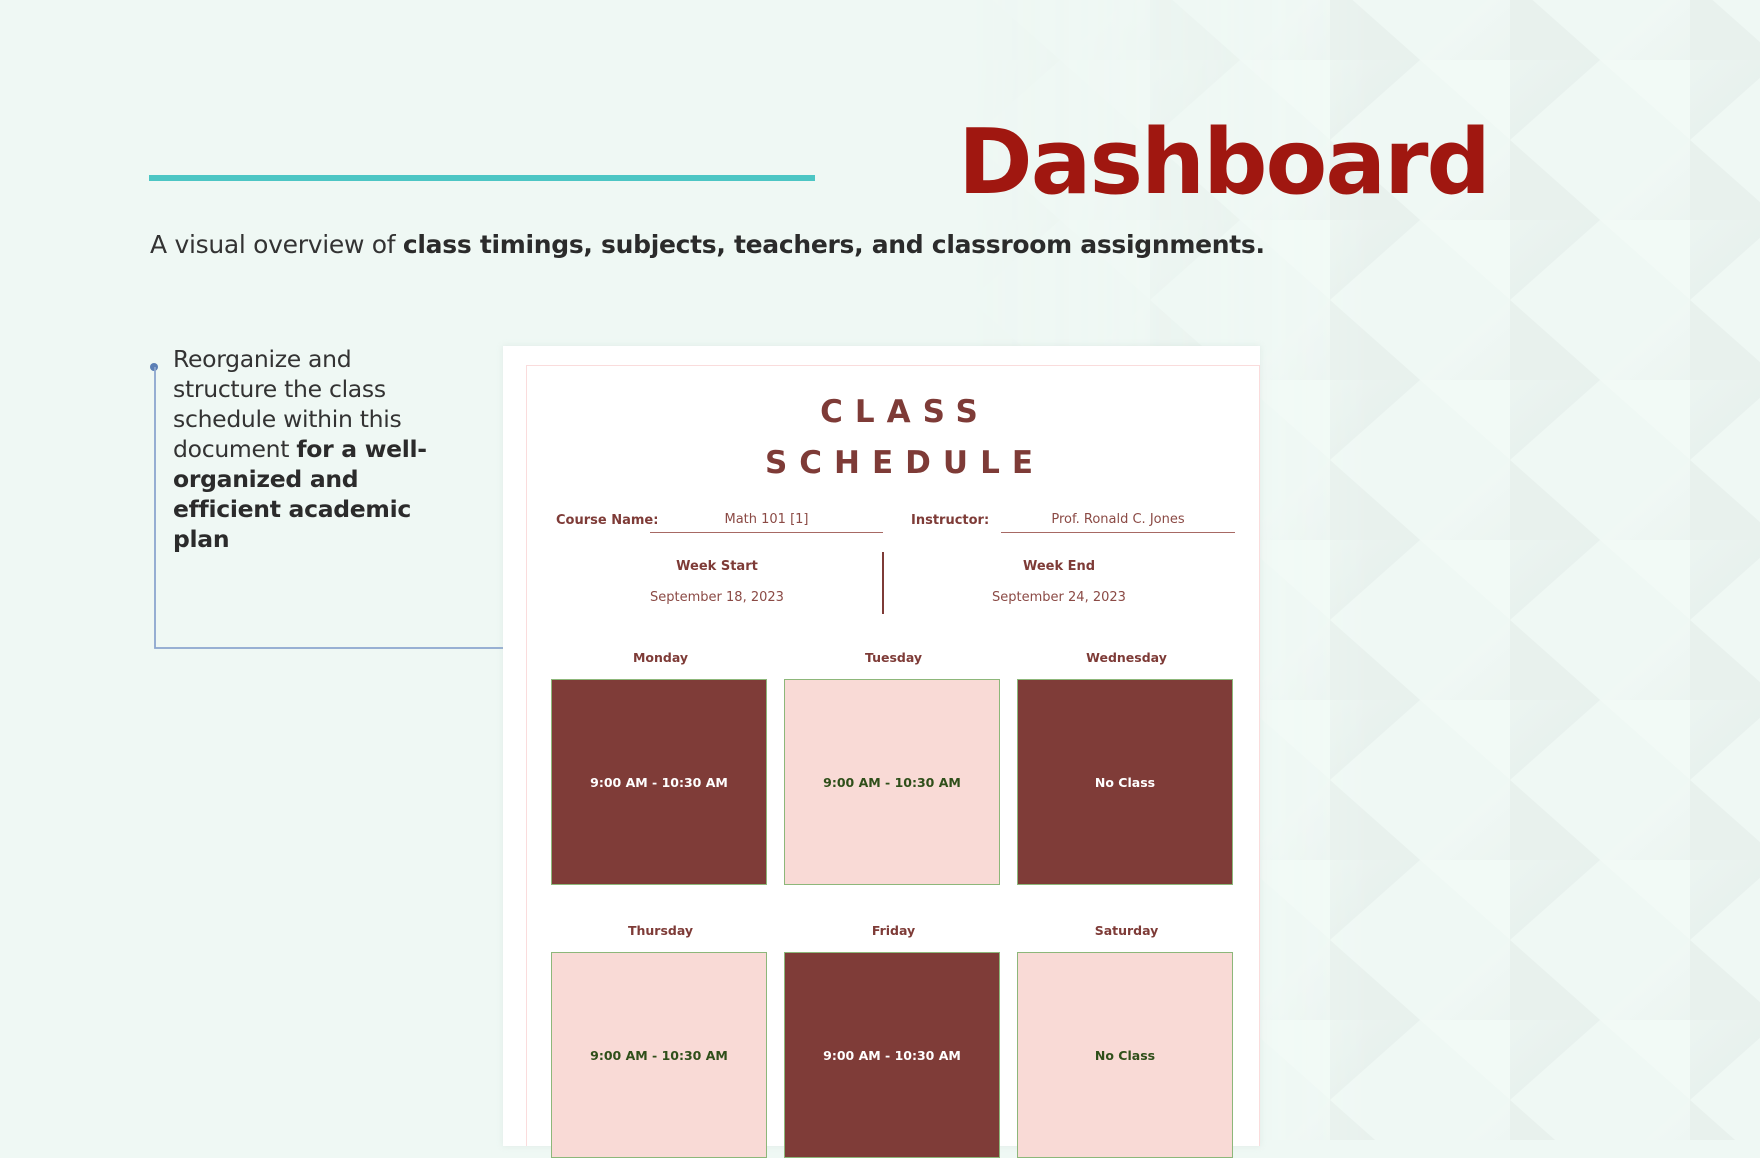 This screenshot has height=1158, width=1760. What do you see at coordinates (1059, 597) in the screenshot?
I see `week-end-date: September 24, 2023` at bounding box center [1059, 597].